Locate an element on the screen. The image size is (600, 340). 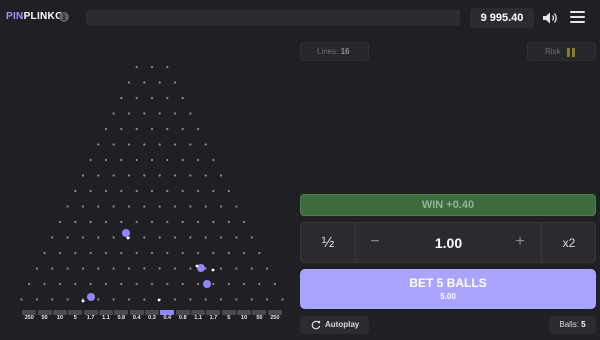
multiplier-slot: 0.8 is located at coordinates (182, 317).